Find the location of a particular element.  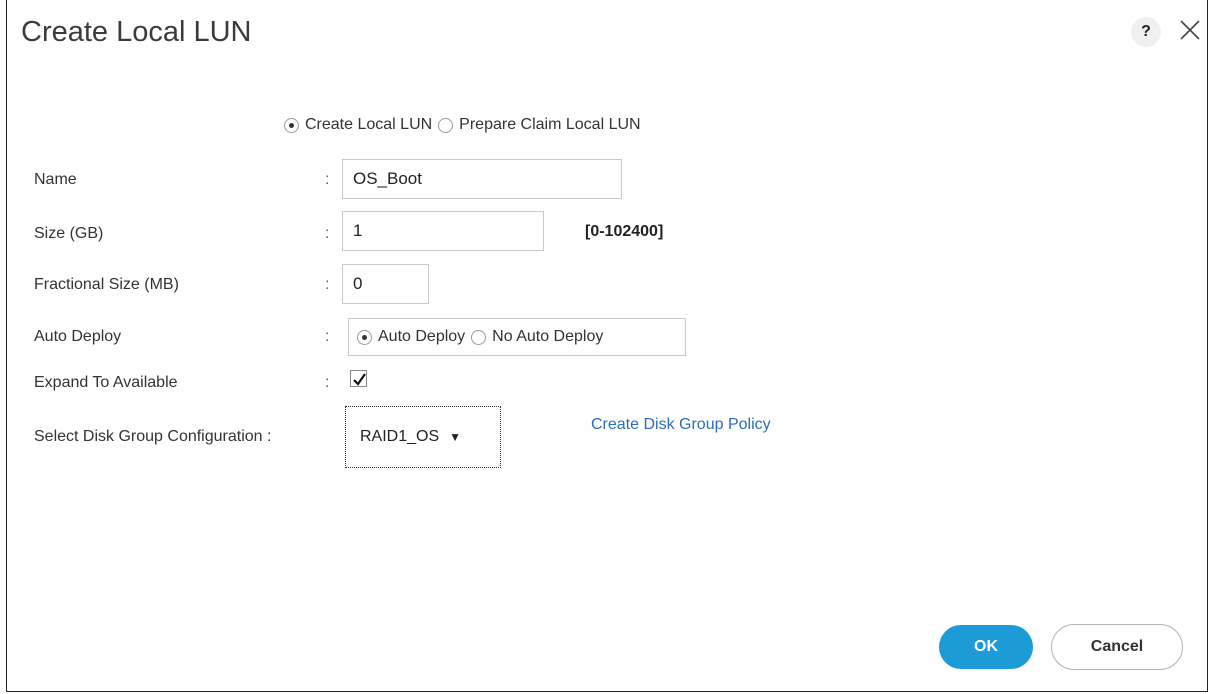

radio-no-auto-deploy-label: No Auto Deploy is located at coordinates (547, 337).